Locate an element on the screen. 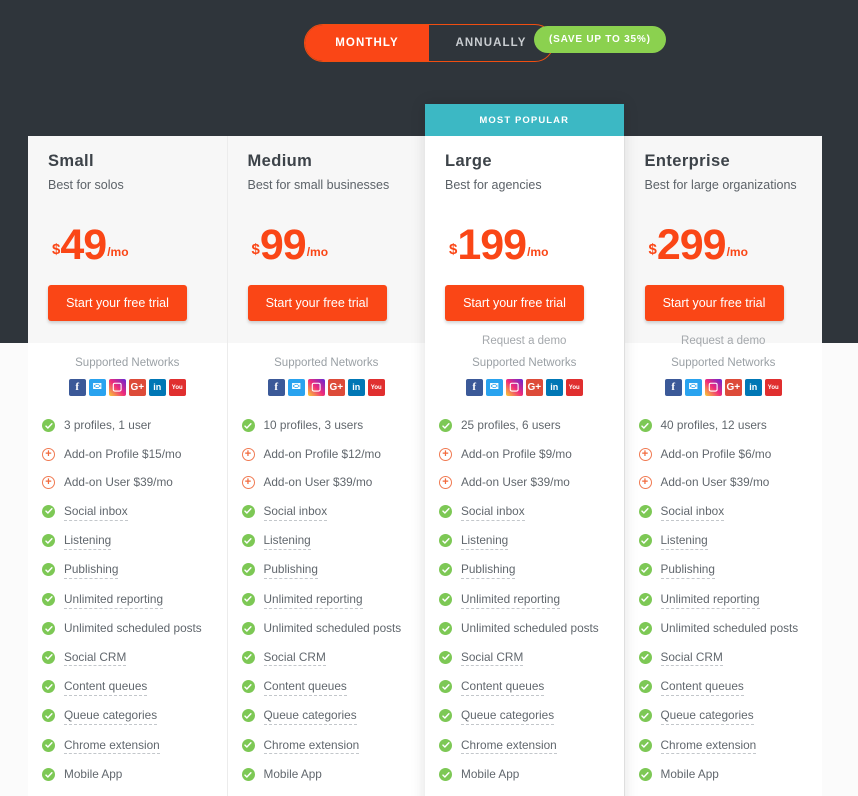  feature-item: Social inbox is located at coordinates (723, 512).